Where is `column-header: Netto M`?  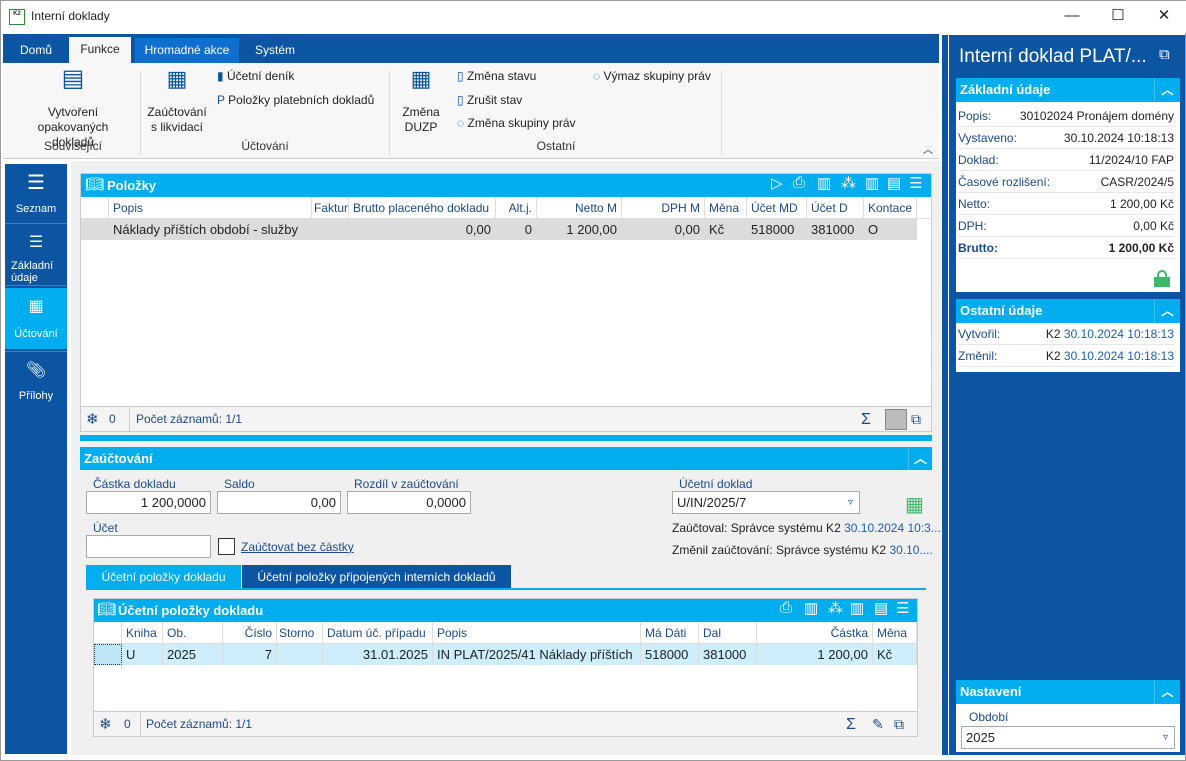
column-header: Netto M is located at coordinates (579, 208).